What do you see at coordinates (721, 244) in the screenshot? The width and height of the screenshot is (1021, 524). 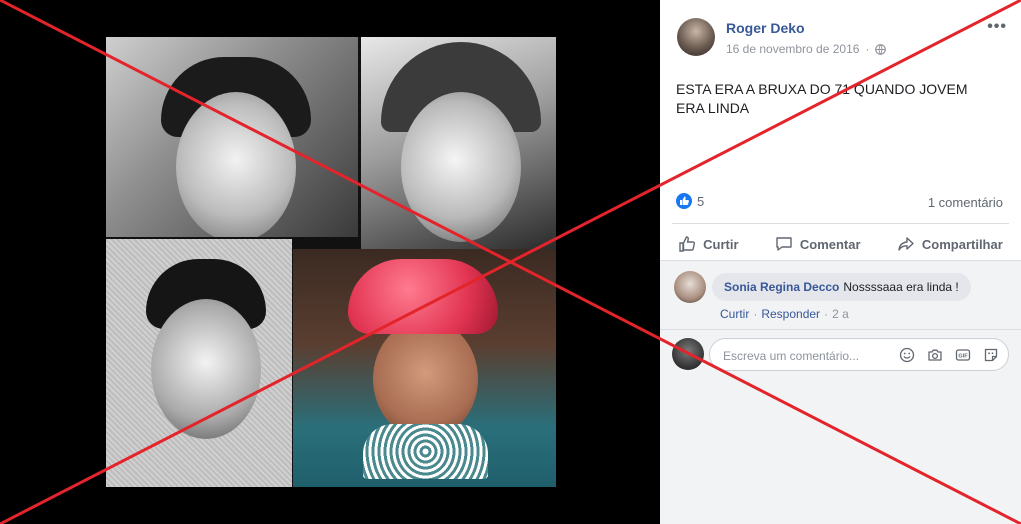 I see `like-label: Curtir` at bounding box center [721, 244].